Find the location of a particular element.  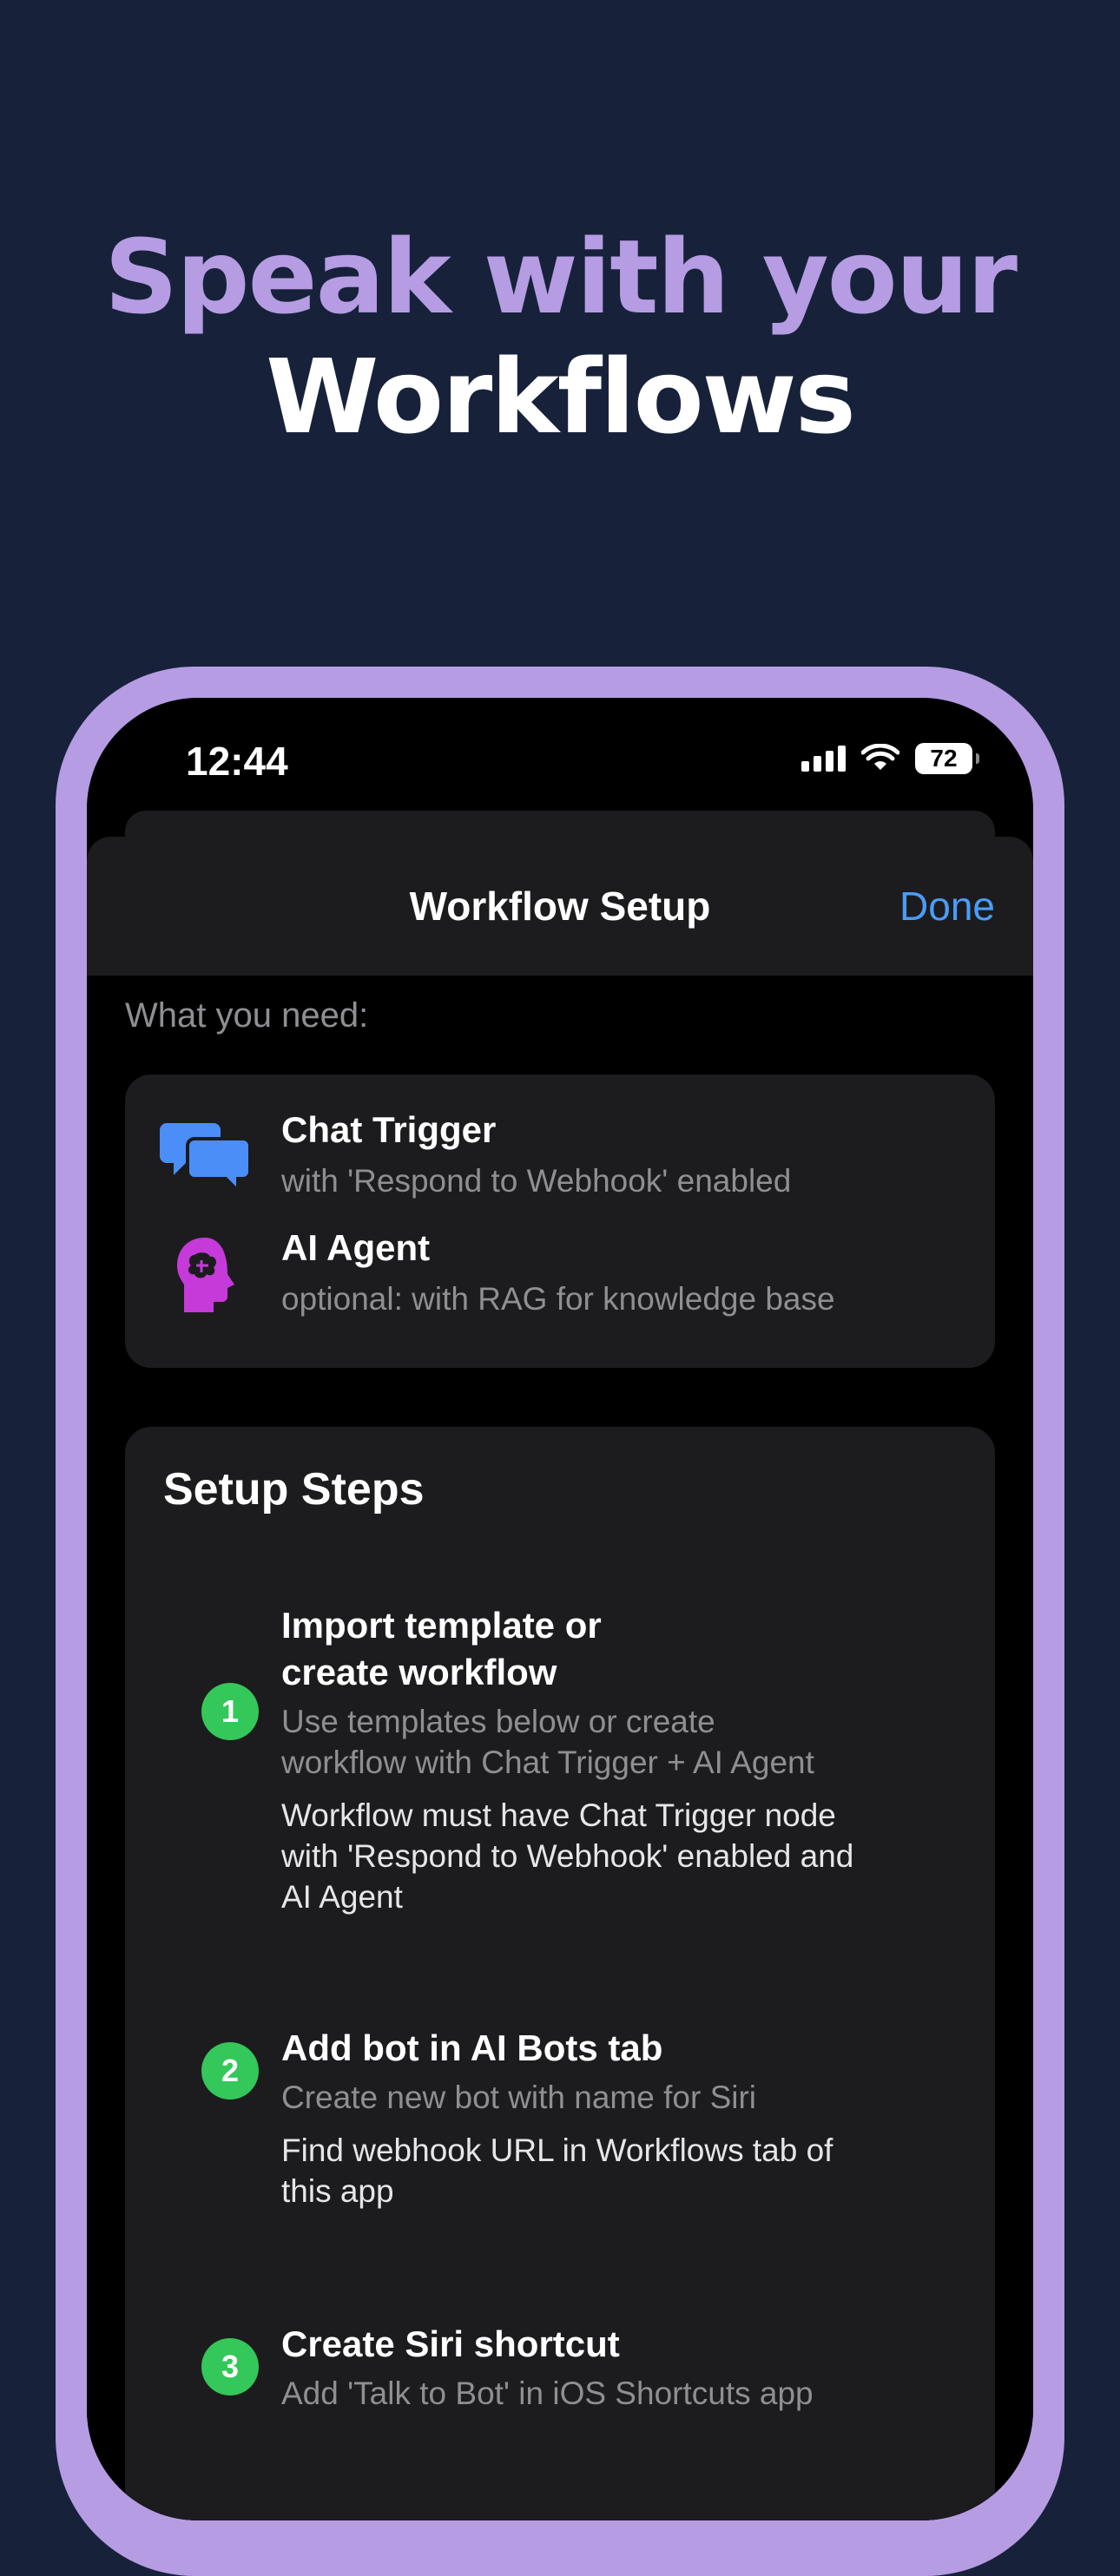

chat-bubbles-icon is located at coordinates (205, 1159).